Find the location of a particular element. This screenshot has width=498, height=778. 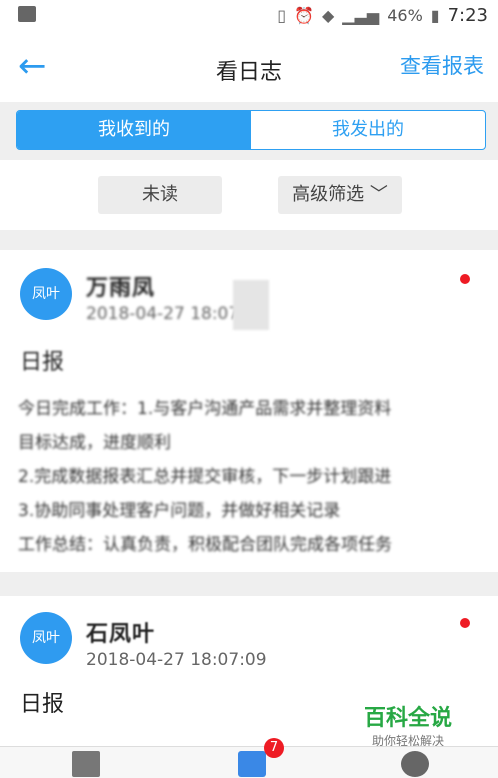

status-bar: ▯ ⏰ ◆ ▁▃▅ 46% ▮ 7:23 is located at coordinates (249, 15).